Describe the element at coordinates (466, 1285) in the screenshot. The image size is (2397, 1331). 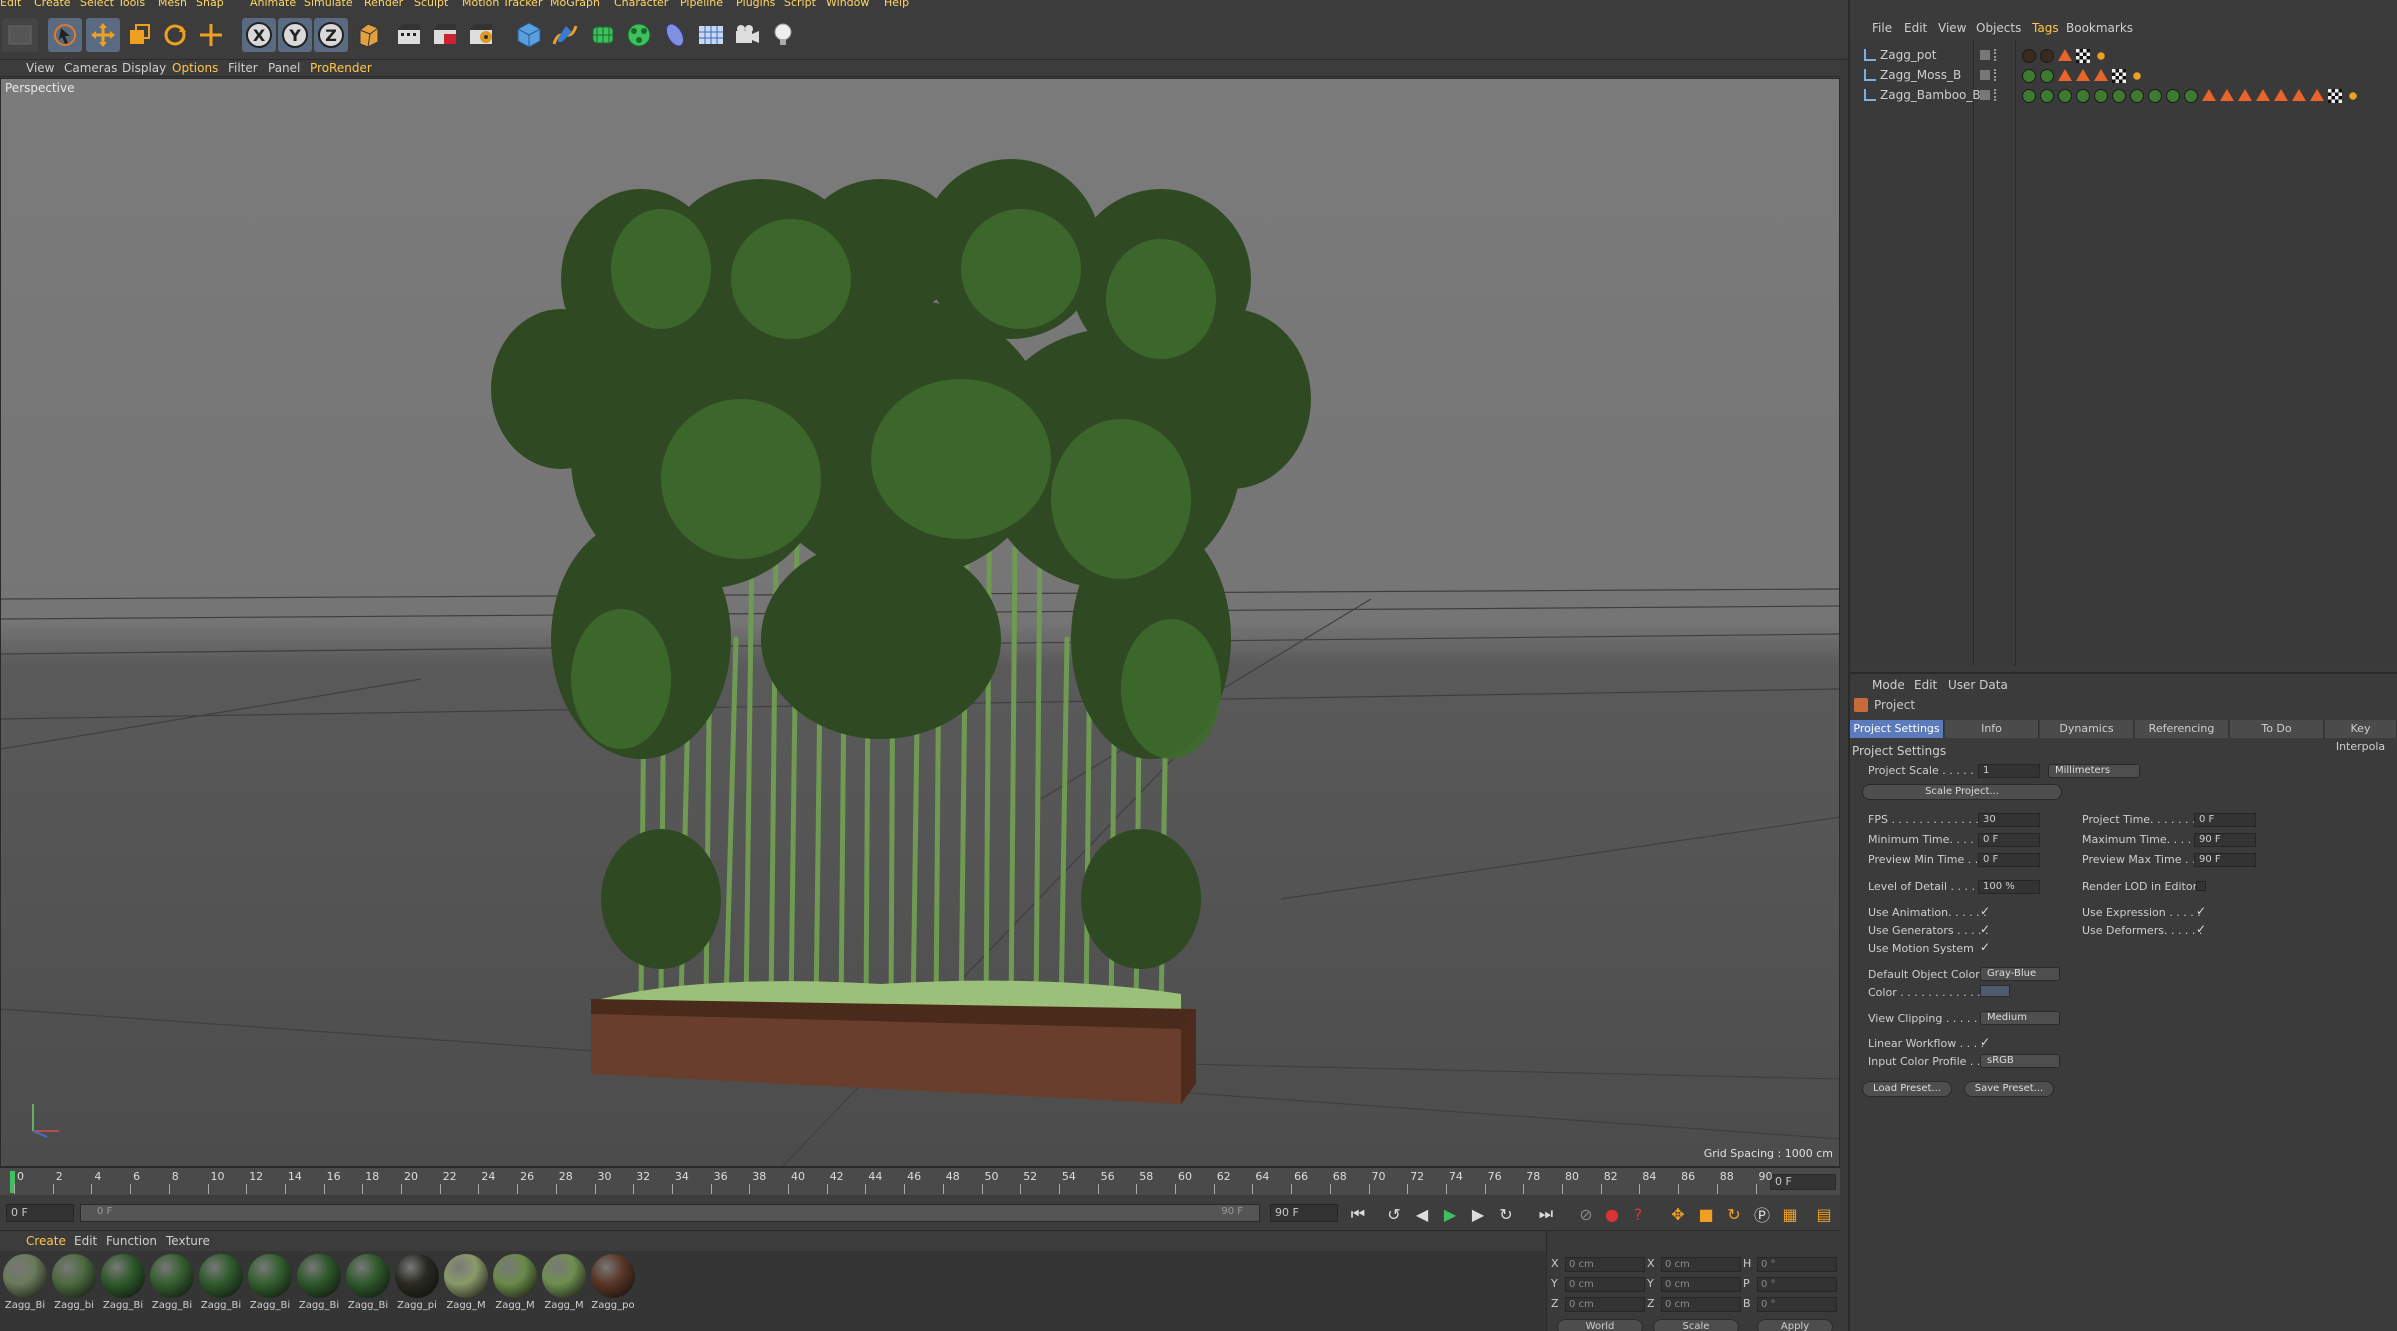
I see `material-swatch: Zagg_M` at that location.